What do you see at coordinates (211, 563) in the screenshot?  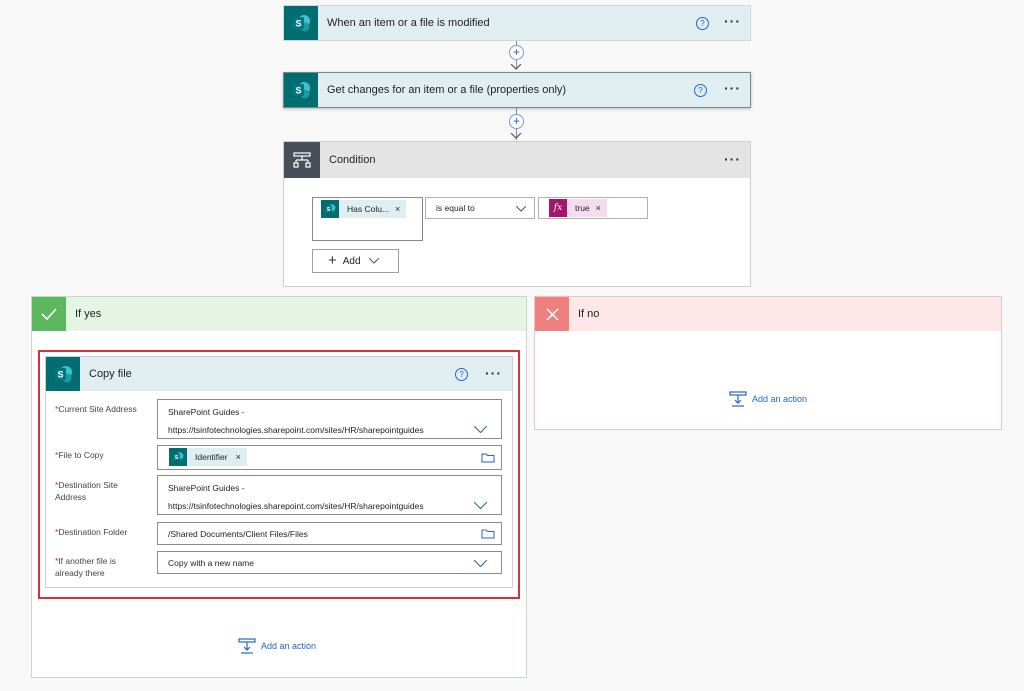 I see `if-exists-value: Copy with a new name` at bounding box center [211, 563].